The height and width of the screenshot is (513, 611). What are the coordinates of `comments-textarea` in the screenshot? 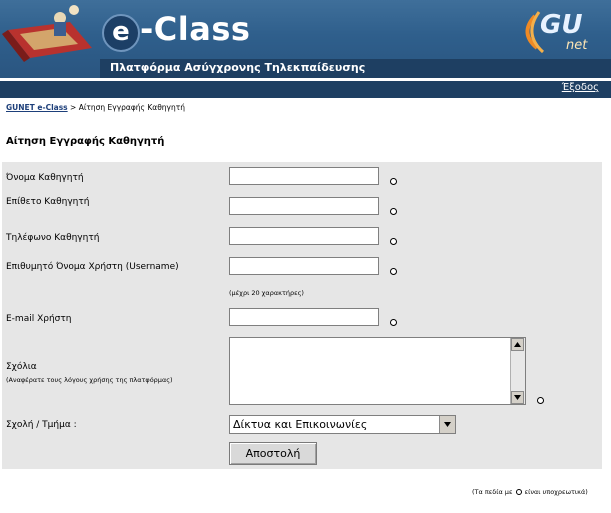 It's located at (377, 371).